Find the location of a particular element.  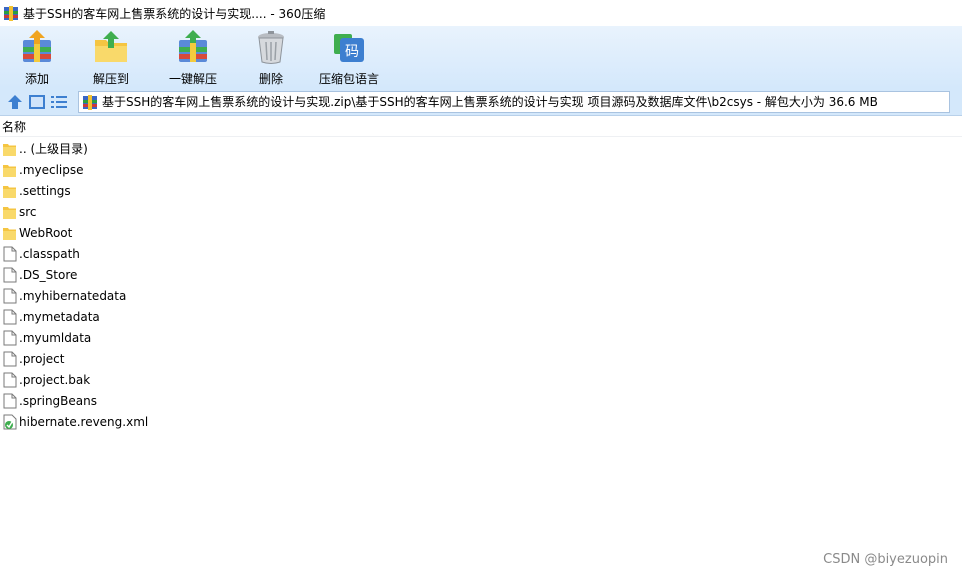

column-header-name: 名称 is located at coordinates (481, 127).